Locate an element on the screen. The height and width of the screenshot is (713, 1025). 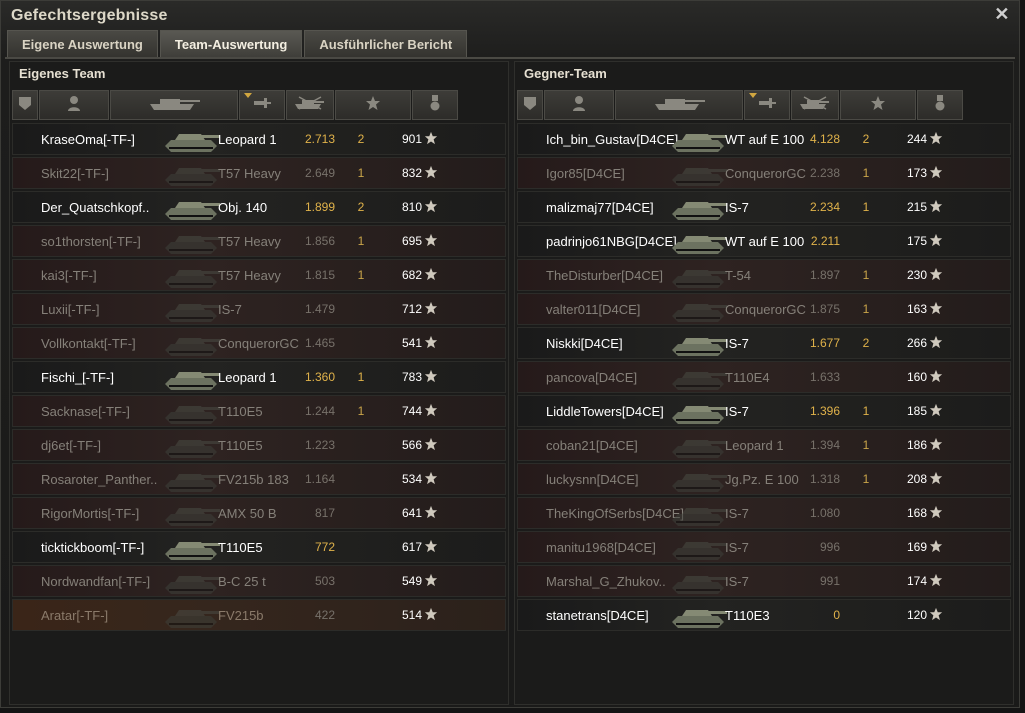
player-row: luckysnn[D4CE] Jg.Pz. E 100 1.318 1 208 is located at coordinates (764, 479).